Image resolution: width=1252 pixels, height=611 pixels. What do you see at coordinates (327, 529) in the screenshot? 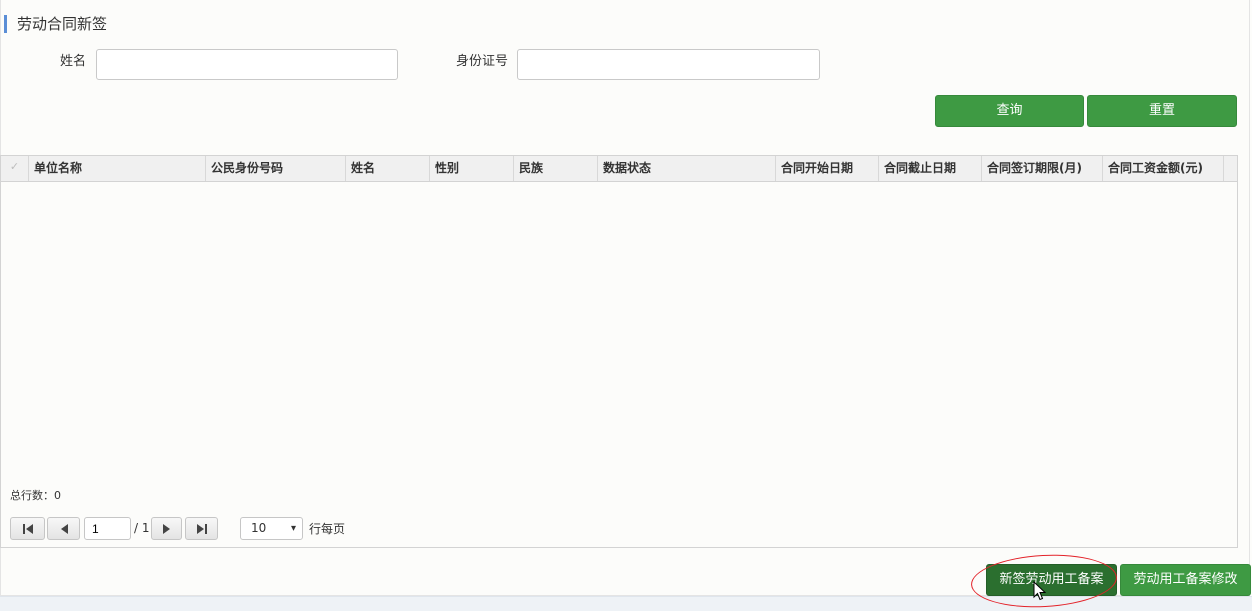
I see `per-page-label: 行每页` at bounding box center [327, 529].